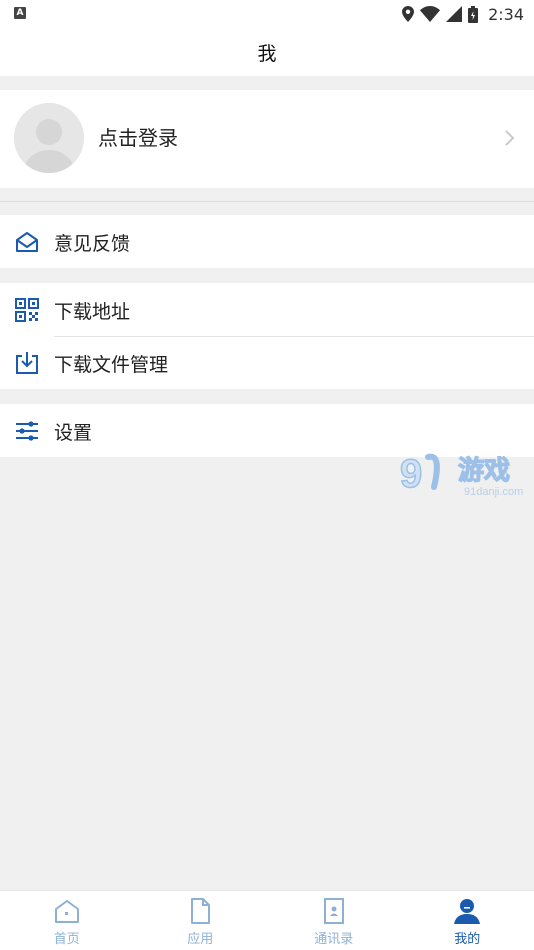 This screenshot has width=534, height=950. What do you see at coordinates (20, 13) in the screenshot?
I see `notification-a-icon: A` at bounding box center [20, 13].